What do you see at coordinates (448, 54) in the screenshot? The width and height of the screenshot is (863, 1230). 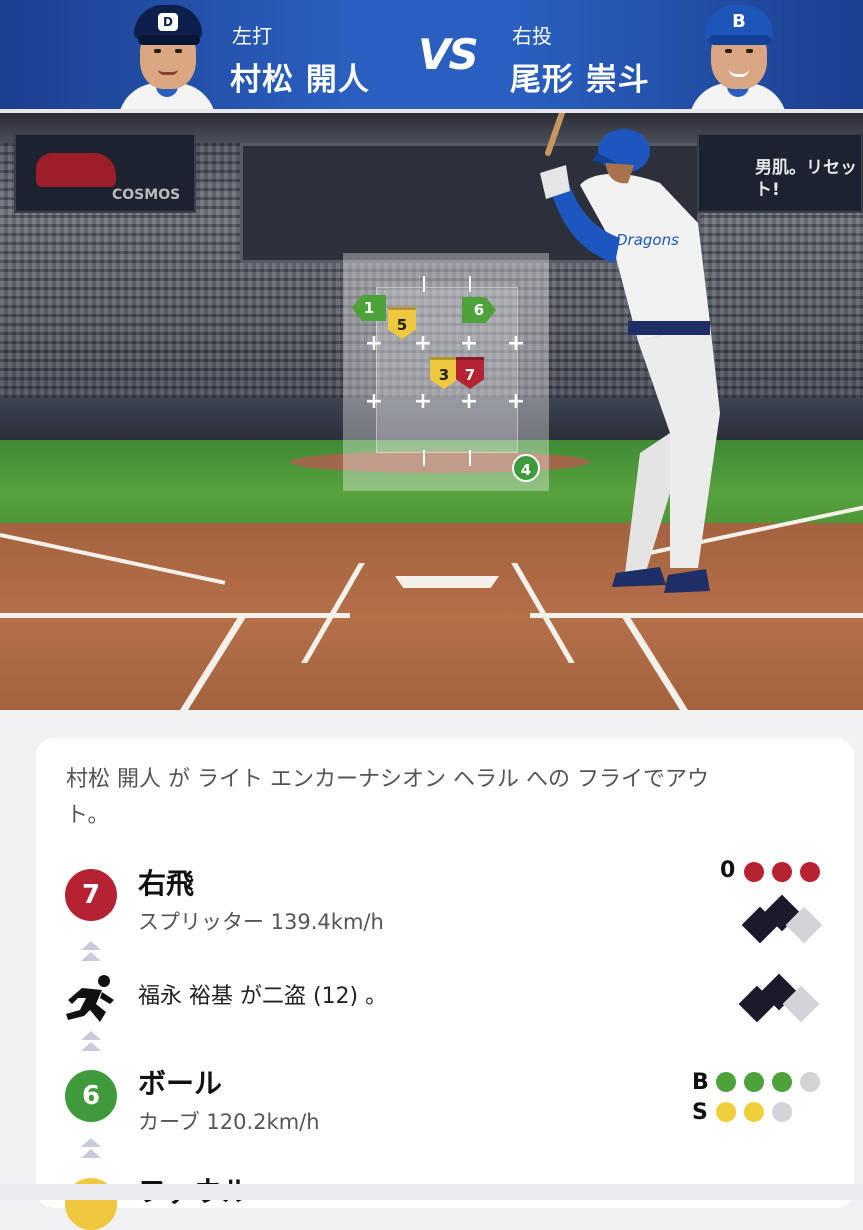 I see `vs-label: VS` at bounding box center [448, 54].